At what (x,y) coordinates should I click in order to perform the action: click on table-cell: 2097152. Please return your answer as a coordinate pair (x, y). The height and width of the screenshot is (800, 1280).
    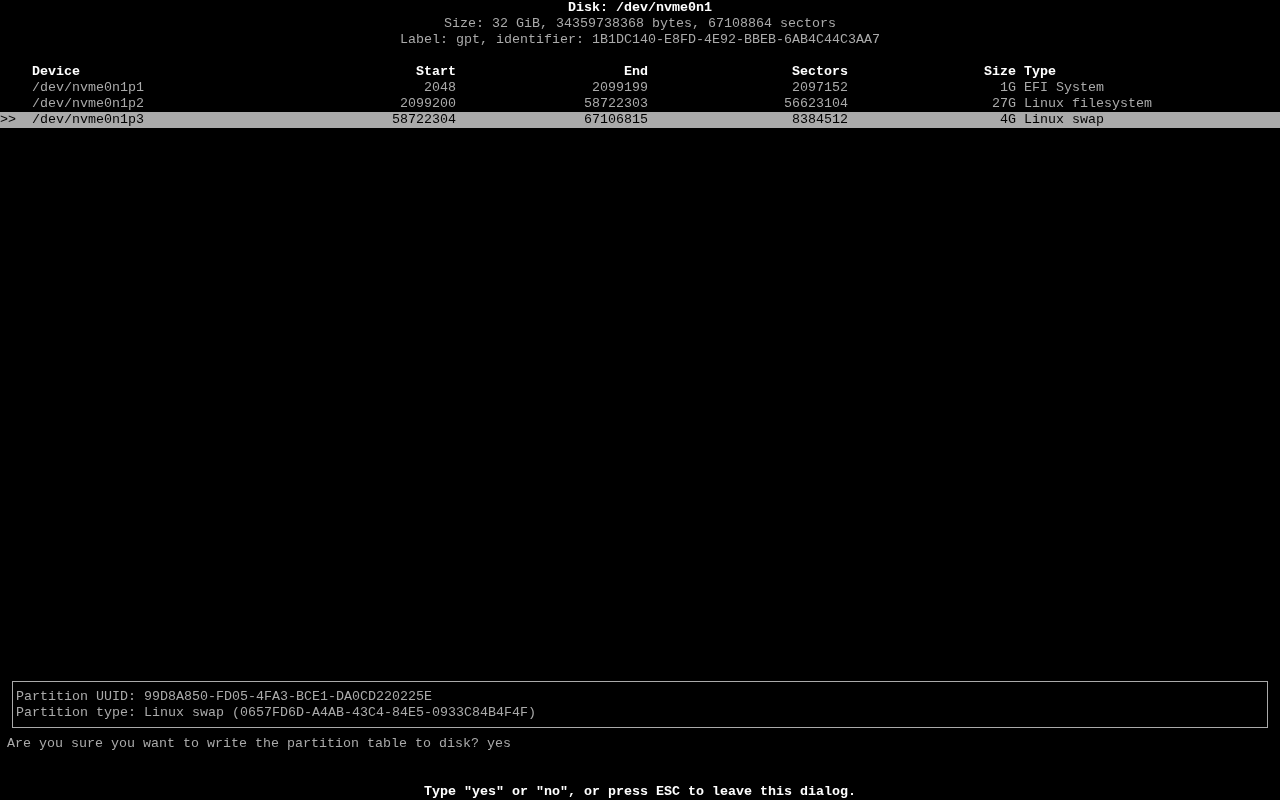
    Looking at the image, I should click on (820, 87).